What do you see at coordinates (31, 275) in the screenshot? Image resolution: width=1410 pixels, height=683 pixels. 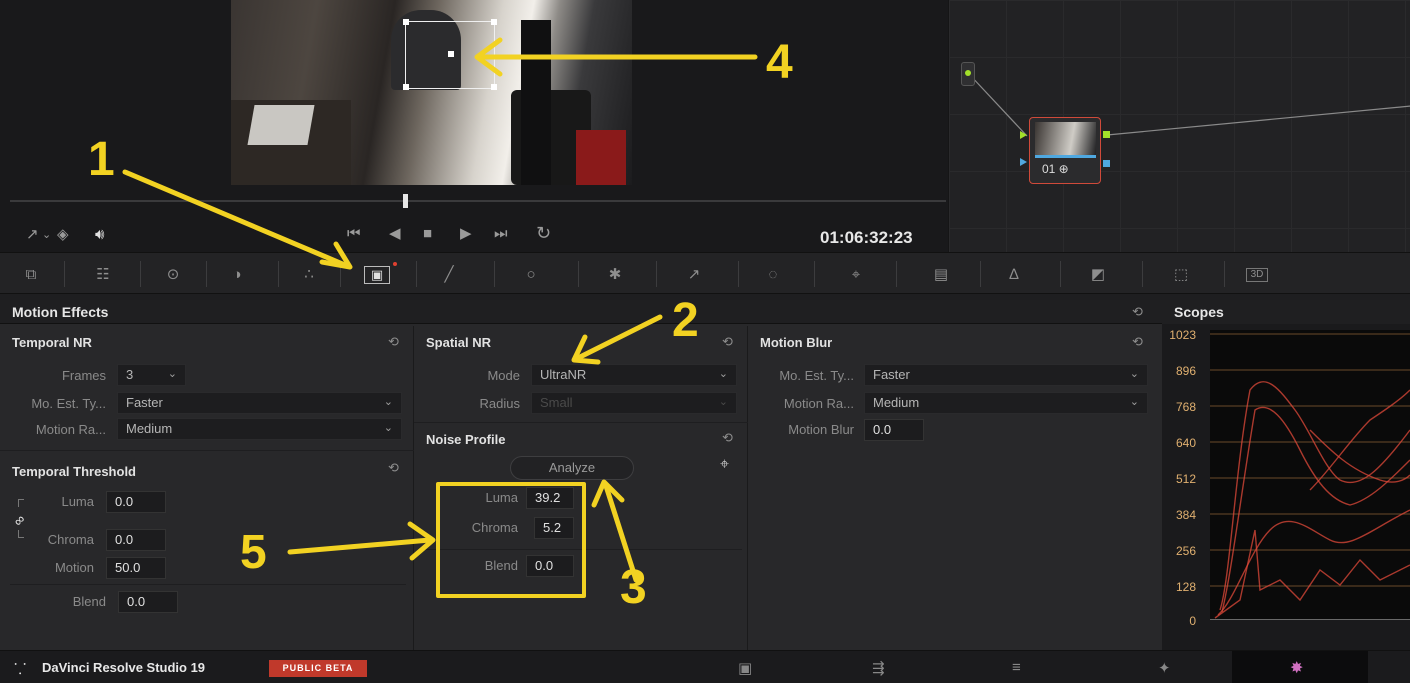 I see `camera-raw-icon: ⧉` at bounding box center [31, 275].